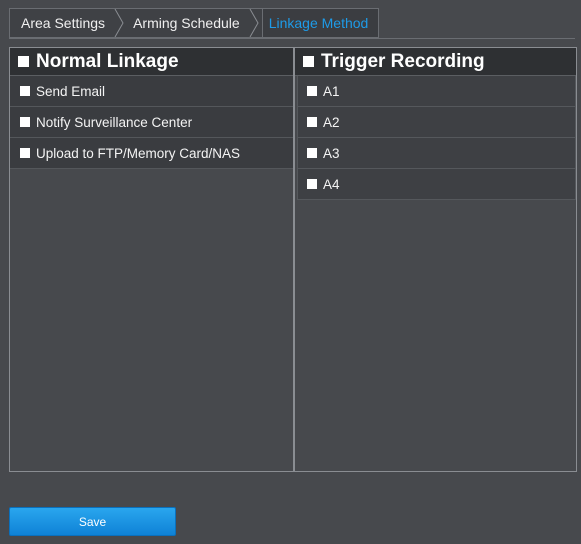 The height and width of the screenshot is (544, 581). I want to click on tab-area-settings: Area Settings, so click(68, 23).